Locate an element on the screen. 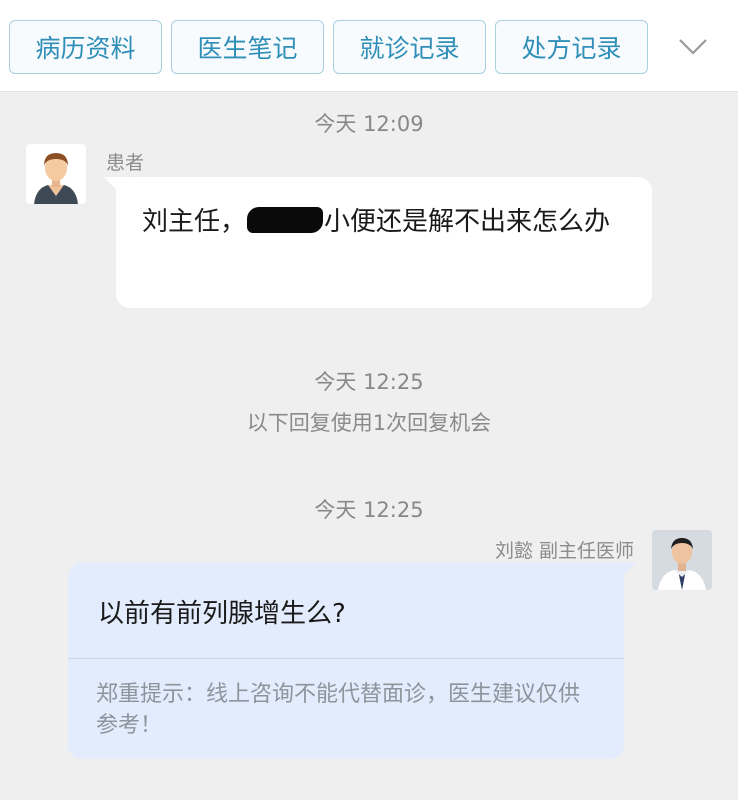 This screenshot has height=800, width=738. disclaimer-text: 郑重提示：线上咨询不能代替面诊，医生建议仅供参考！ is located at coordinates (338, 710).